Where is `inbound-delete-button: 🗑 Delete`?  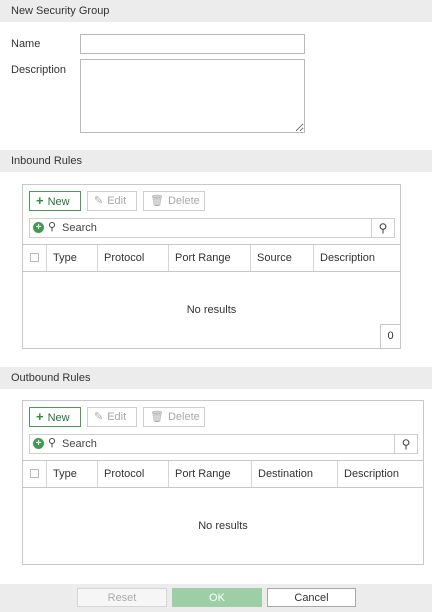 inbound-delete-button: 🗑 Delete is located at coordinates (174, 201).